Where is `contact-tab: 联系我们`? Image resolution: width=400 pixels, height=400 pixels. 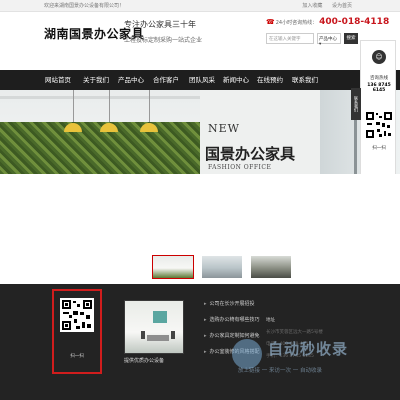
contact-tab: 联系我们 is located at coordinates (356, 104).